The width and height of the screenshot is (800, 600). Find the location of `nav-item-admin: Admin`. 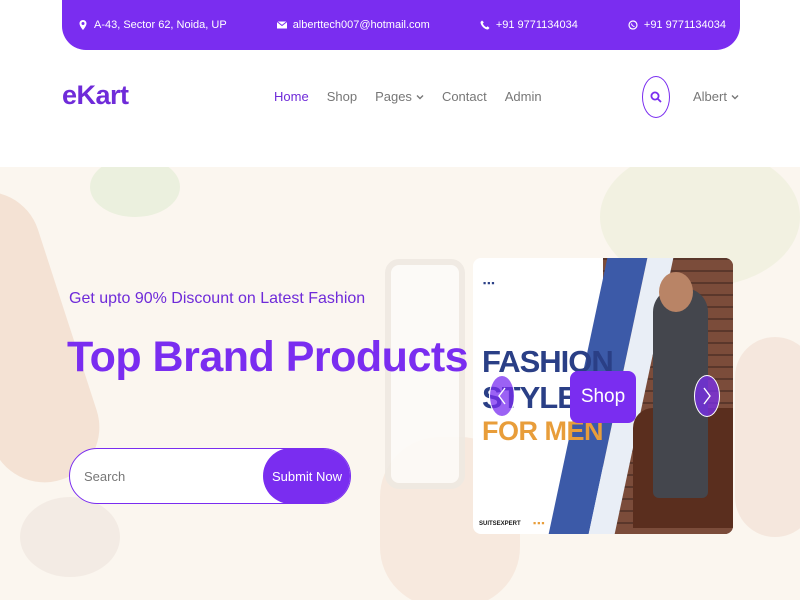

nav-item-admin: Admin is located at coordinates (523, 96).